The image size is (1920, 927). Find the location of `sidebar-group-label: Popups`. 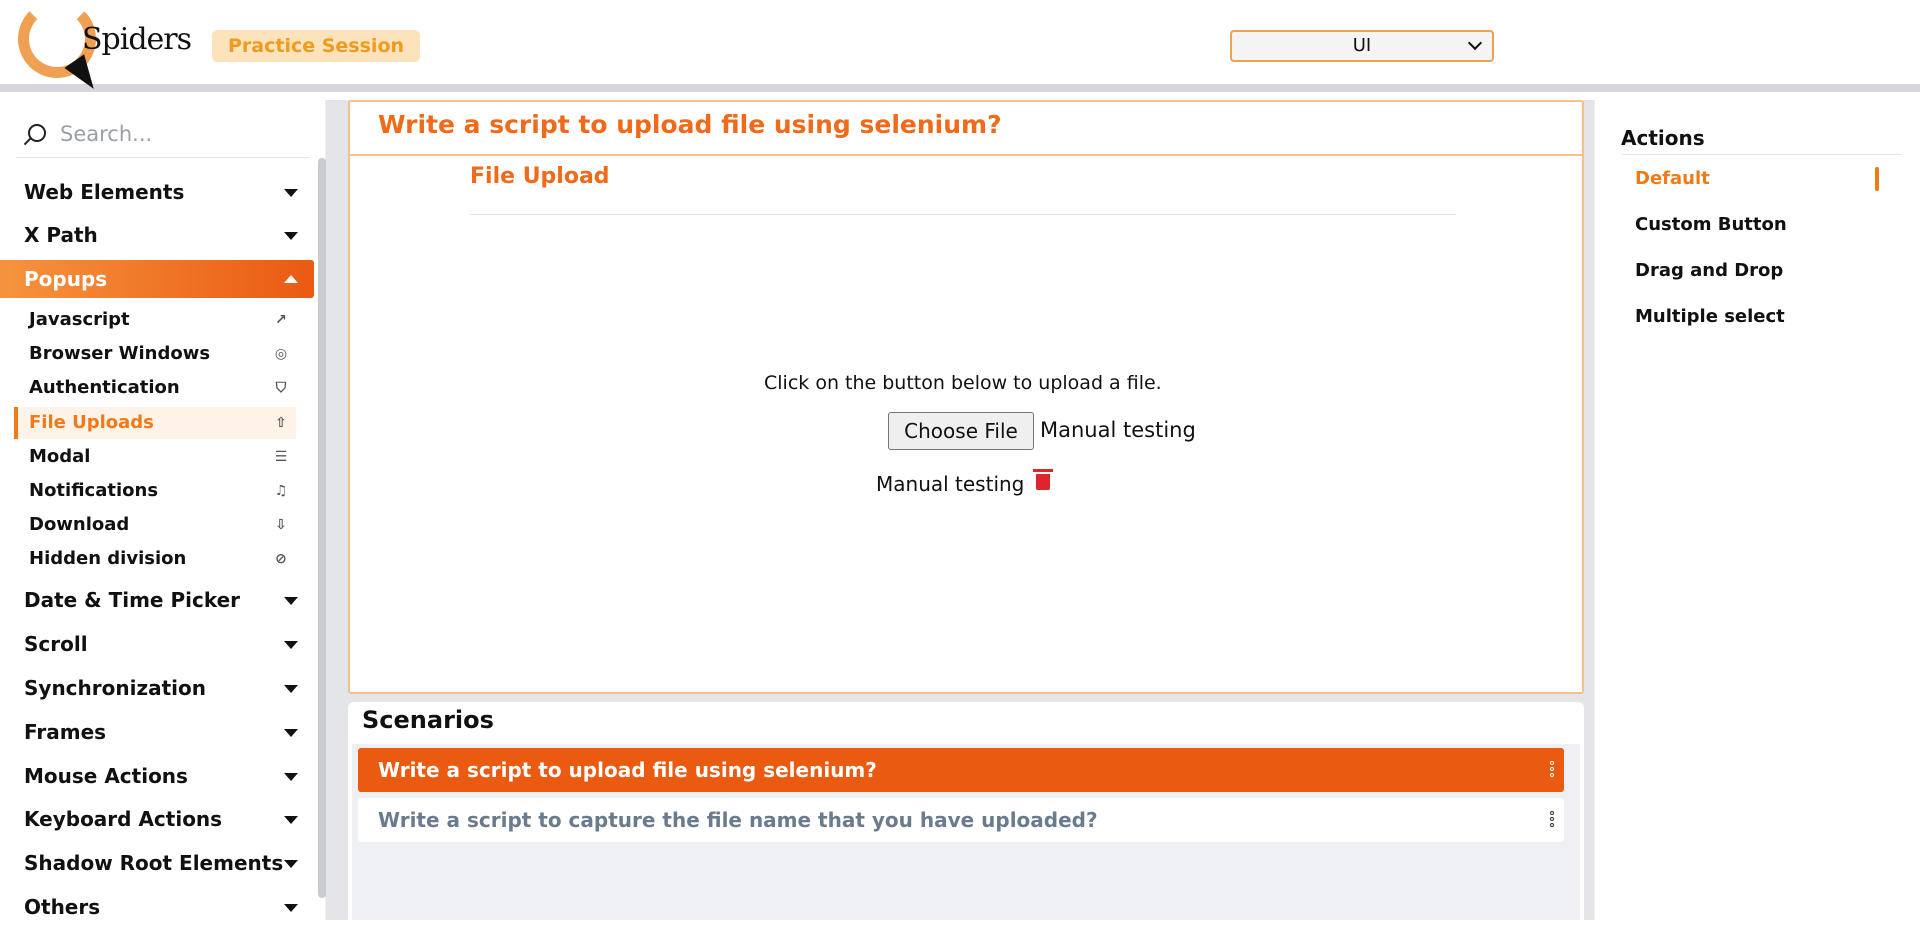

sidebar-group-label: Popups is located at coordinates (66, 279).